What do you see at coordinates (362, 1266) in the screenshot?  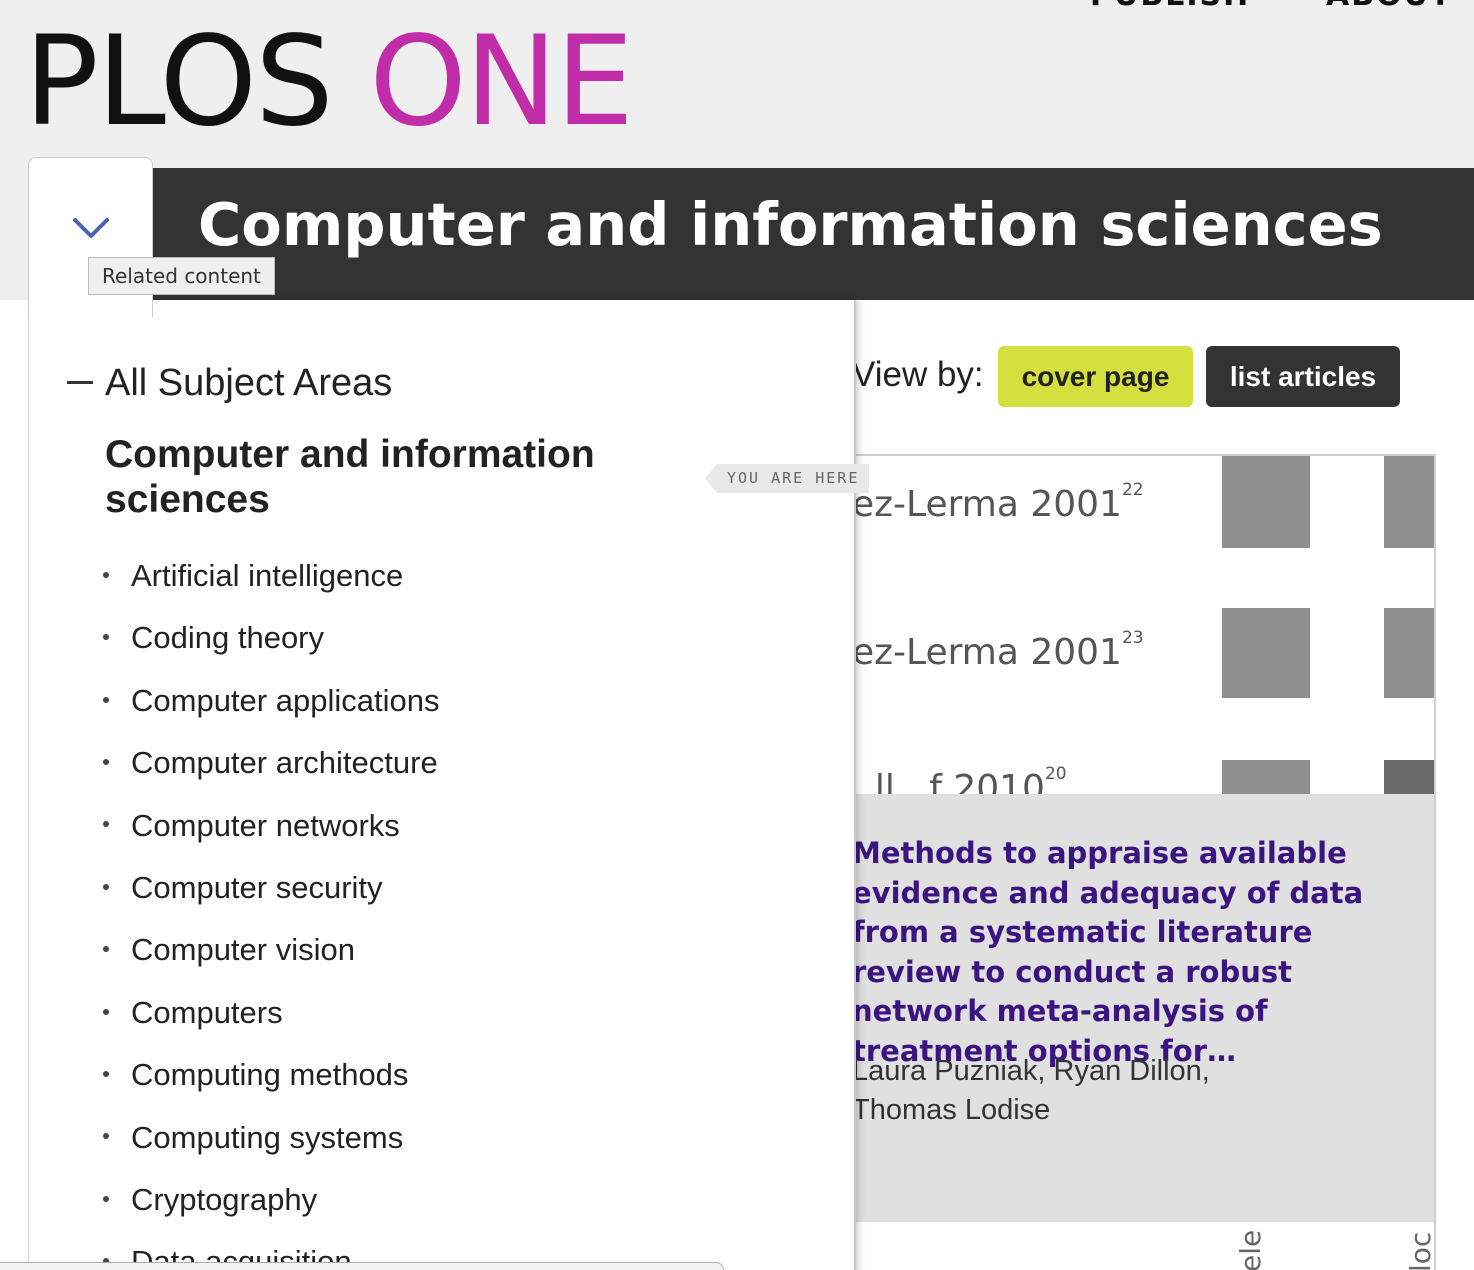 I see `horizontal-scrollbar` at bounding box center [362, 1266].